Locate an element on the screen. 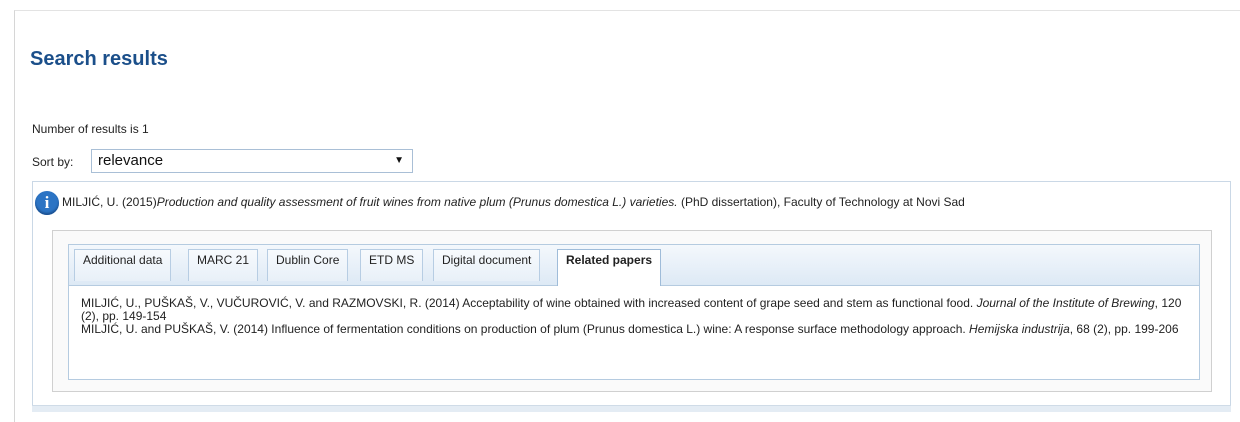  dropdown-arrow-icon: ▼ is located at coordinates (399, 160).